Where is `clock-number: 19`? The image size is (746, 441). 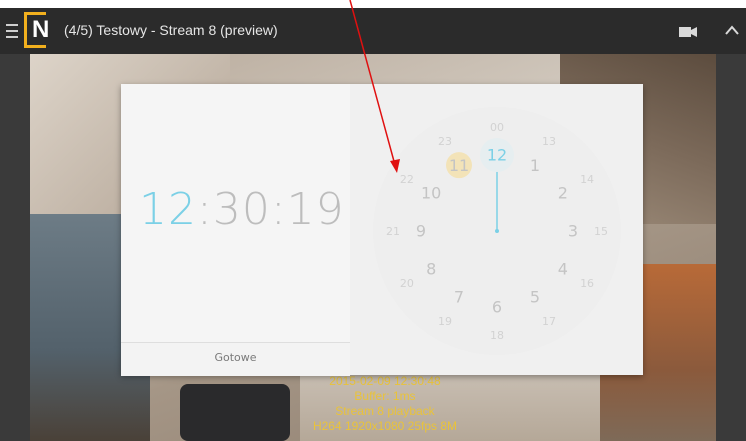
clock-number: 19 is located at coordinates (445, 321).